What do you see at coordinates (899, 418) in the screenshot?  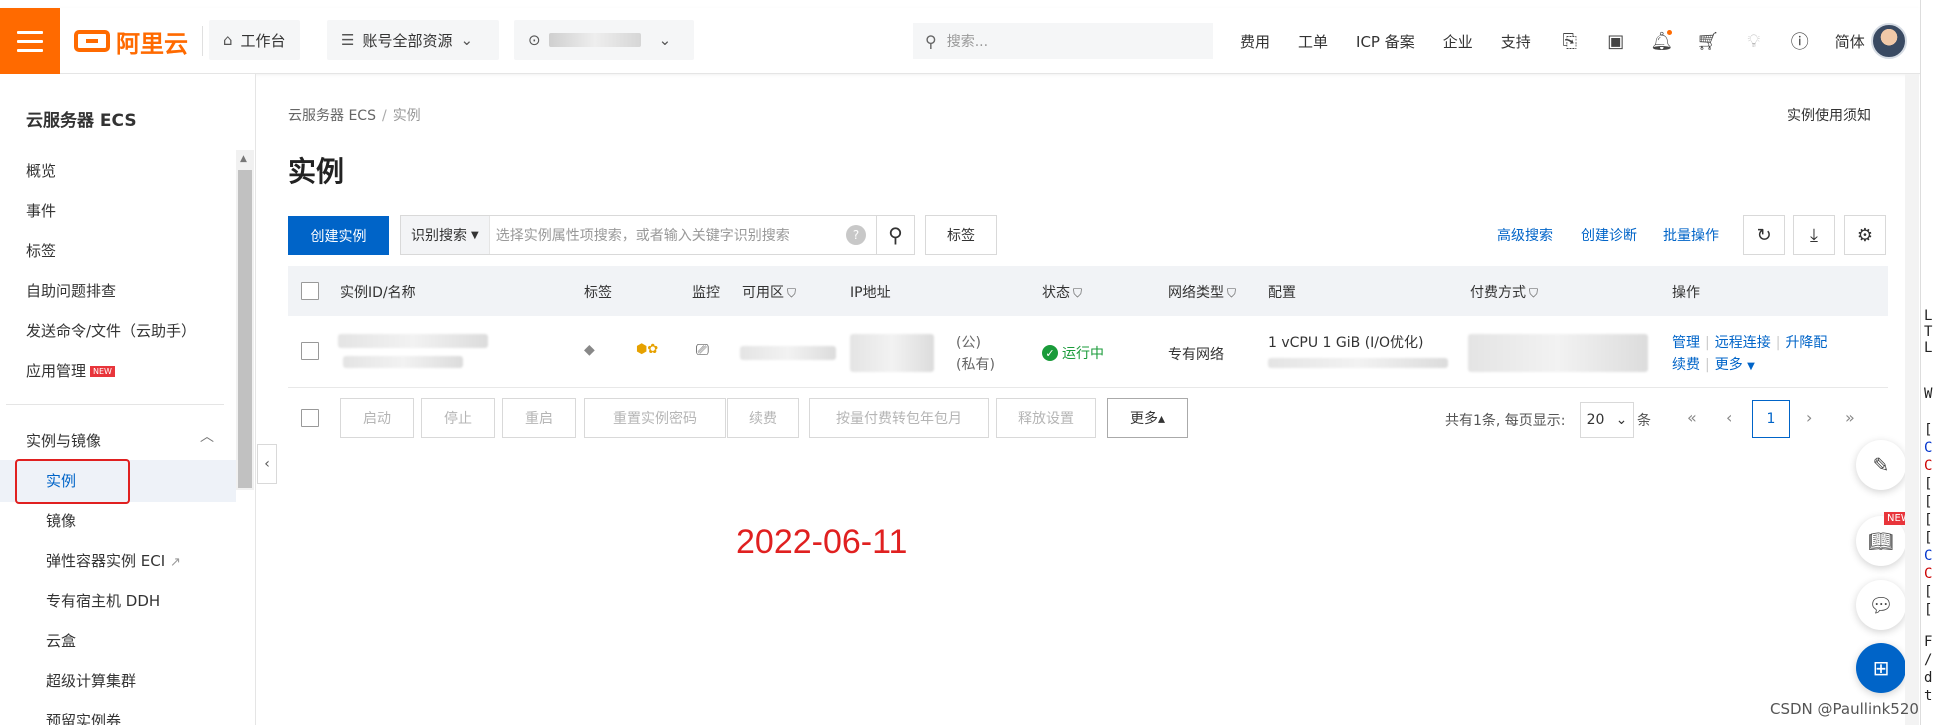 I see `convert-billing-button: 按量付费转包年包月` at bounding box center [899, 418].